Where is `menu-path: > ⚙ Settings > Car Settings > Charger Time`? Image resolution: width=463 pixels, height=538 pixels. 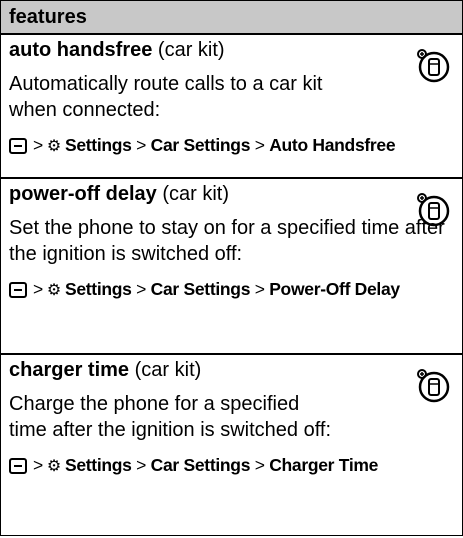 menu-path: > ⚙ Settings > Car Settings > Charger Time is located at coordinates (231, 466).